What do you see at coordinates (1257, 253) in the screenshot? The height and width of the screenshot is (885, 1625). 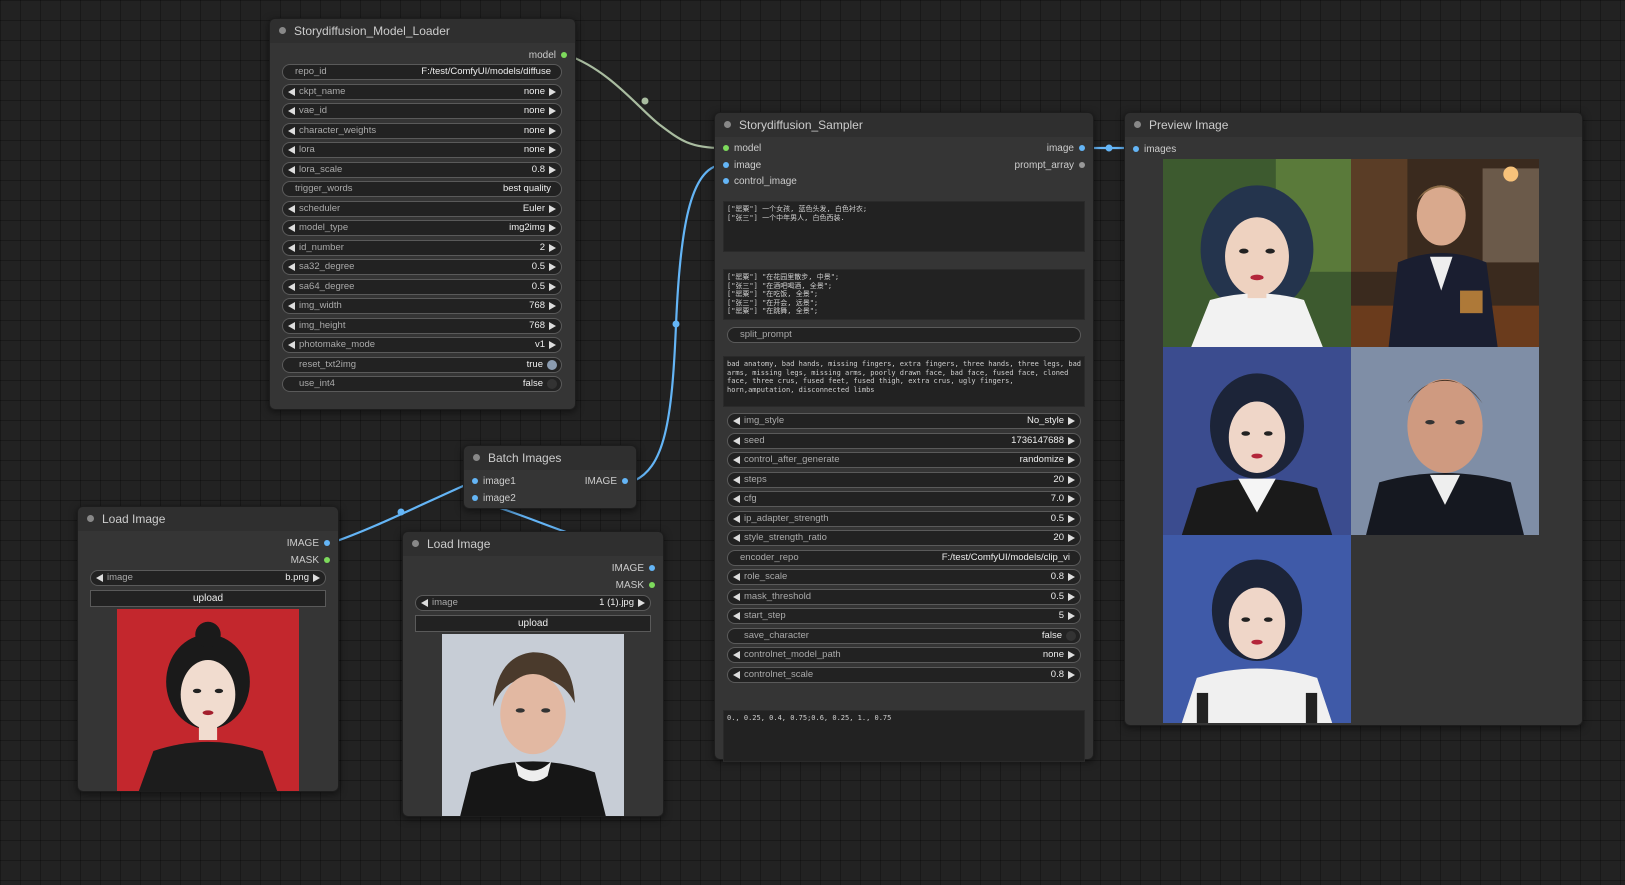 I see `preview-image-girl-garden` at bounding box center [1257, 253].